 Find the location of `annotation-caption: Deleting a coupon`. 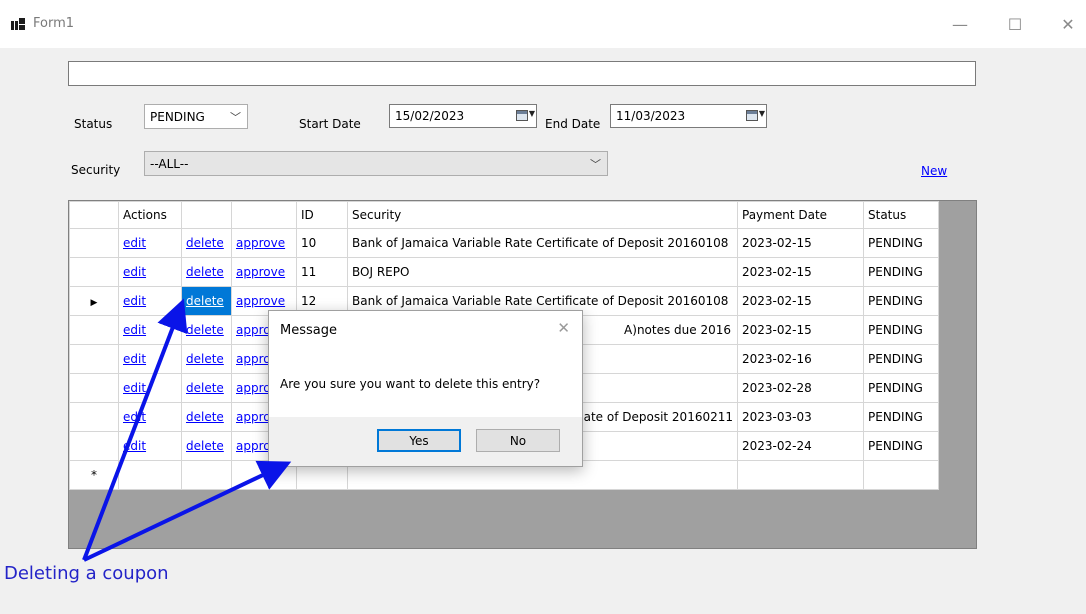

annotation-caption: Deleting a coupon is located at coordinates (86, 573).